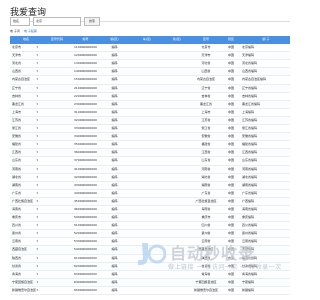  What do you see at coordinates (150, 153) in the screenshot?
I see `table-row: 江西省▾ 3600000000000000 编码 江西省 中国 江西省编码` at bounding box center [150, 153].